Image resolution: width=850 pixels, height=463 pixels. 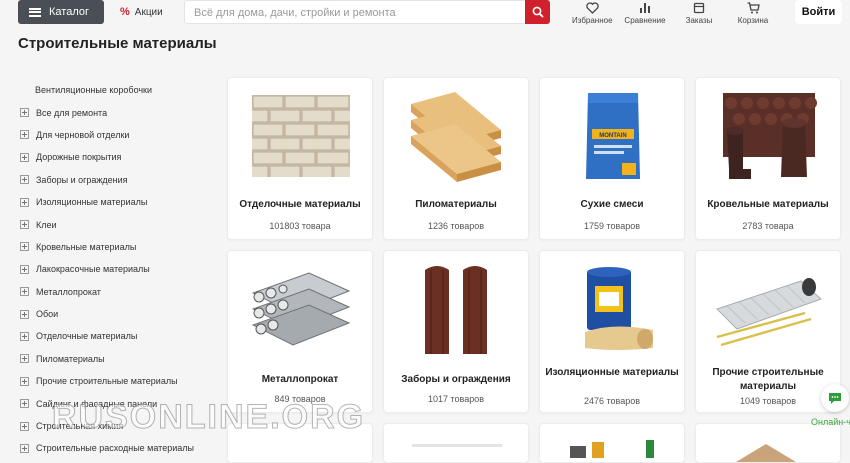 I want to click on sidebar-item: Отделочные материалы, so click(x=120, y=336).